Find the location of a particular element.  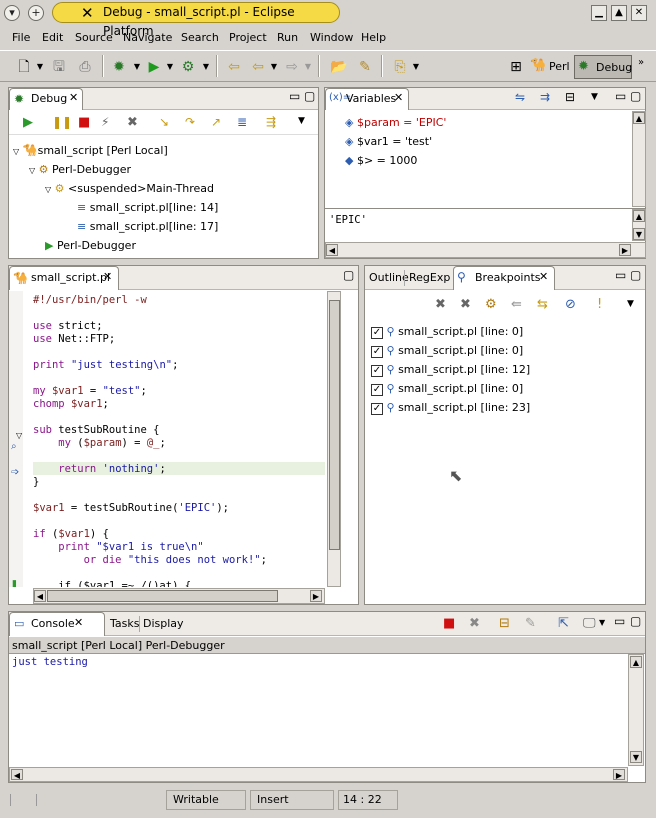

console-output: just testing is located at coordinates (50, 662).